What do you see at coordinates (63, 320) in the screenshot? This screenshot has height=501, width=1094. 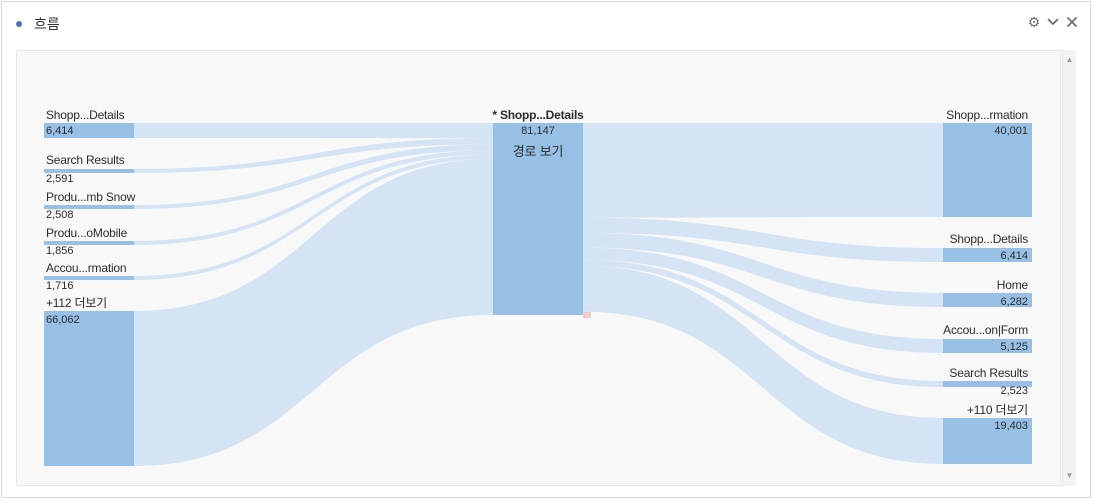 I see `left-node-value: 66,062` at bounding box center [63, 320].